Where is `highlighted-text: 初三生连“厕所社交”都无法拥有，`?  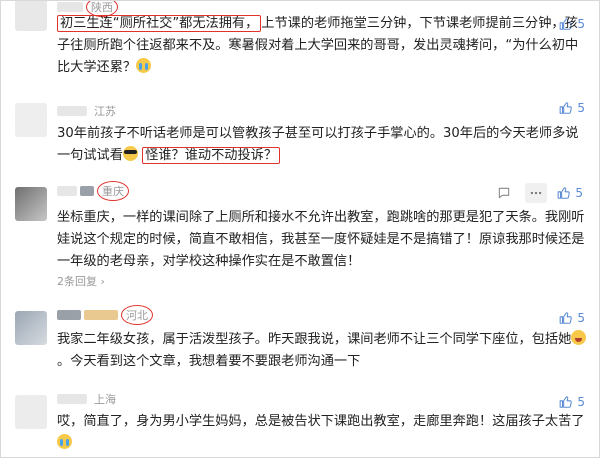 highlighted-text: 初三生连“厕所社交”都无法拥有， is located at coordinates (159, 23).